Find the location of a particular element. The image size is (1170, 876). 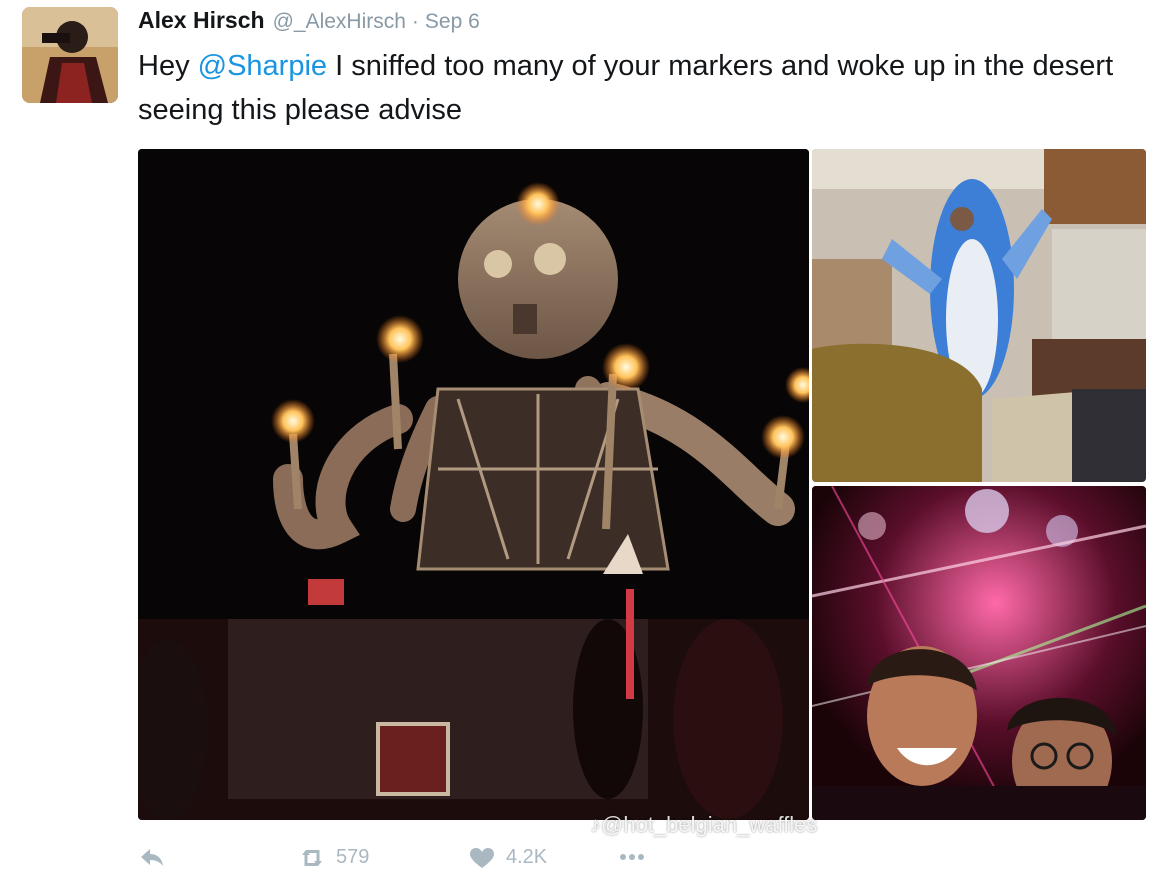

author-handle: @_AlexHirsch is located at coordinates (339, 22).